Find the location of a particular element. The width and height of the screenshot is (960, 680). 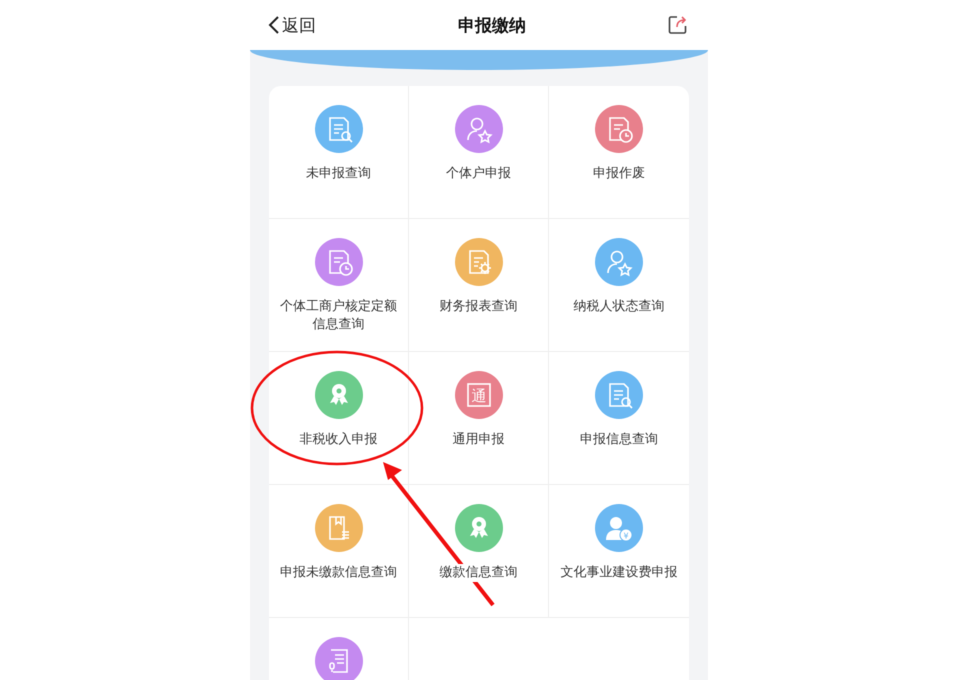

service-icon: ¥ is located at coordinates (619, 528).